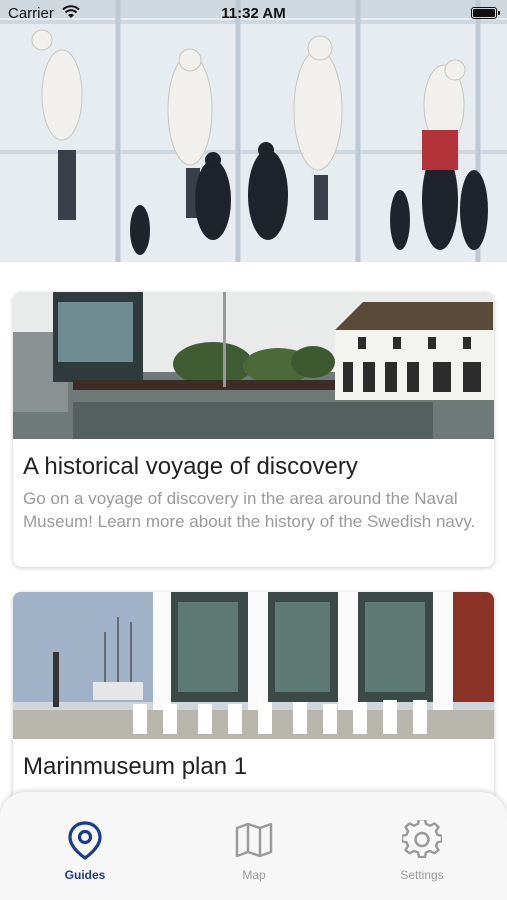 Image resolution: width=507 pixels, height=900 pixels. Describe the element at coordinates (190, 466) in the screenshot. I see `guide-title: A historical voyage of discovery` at that location.